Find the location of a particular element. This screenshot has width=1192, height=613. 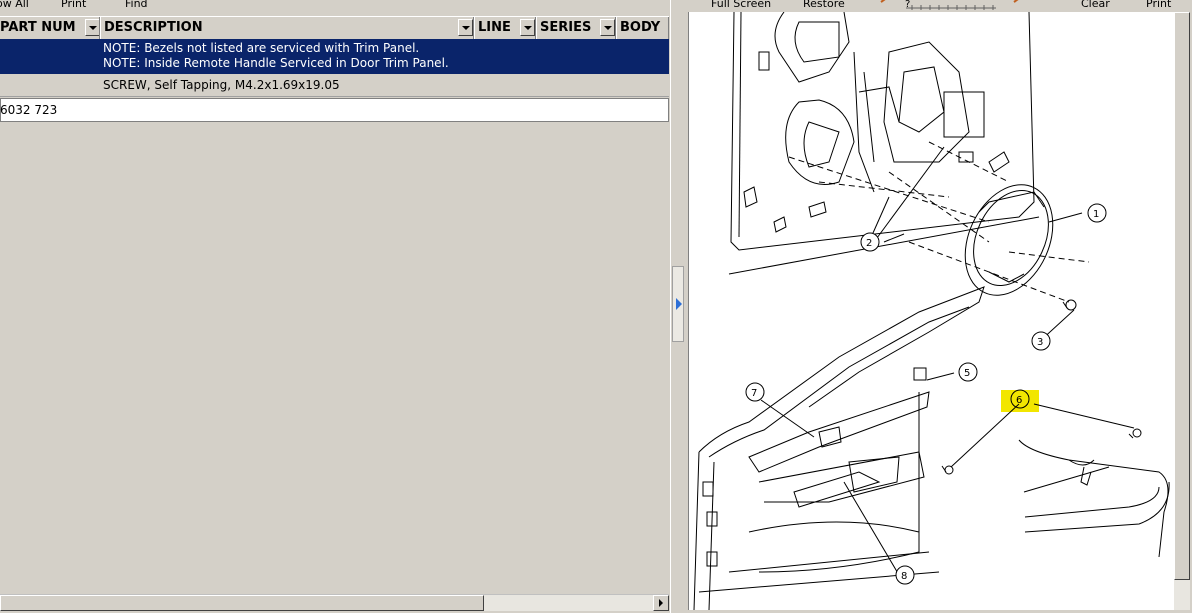

parts-toolbar: ow All Print Find is located at coordinates (335, 7).